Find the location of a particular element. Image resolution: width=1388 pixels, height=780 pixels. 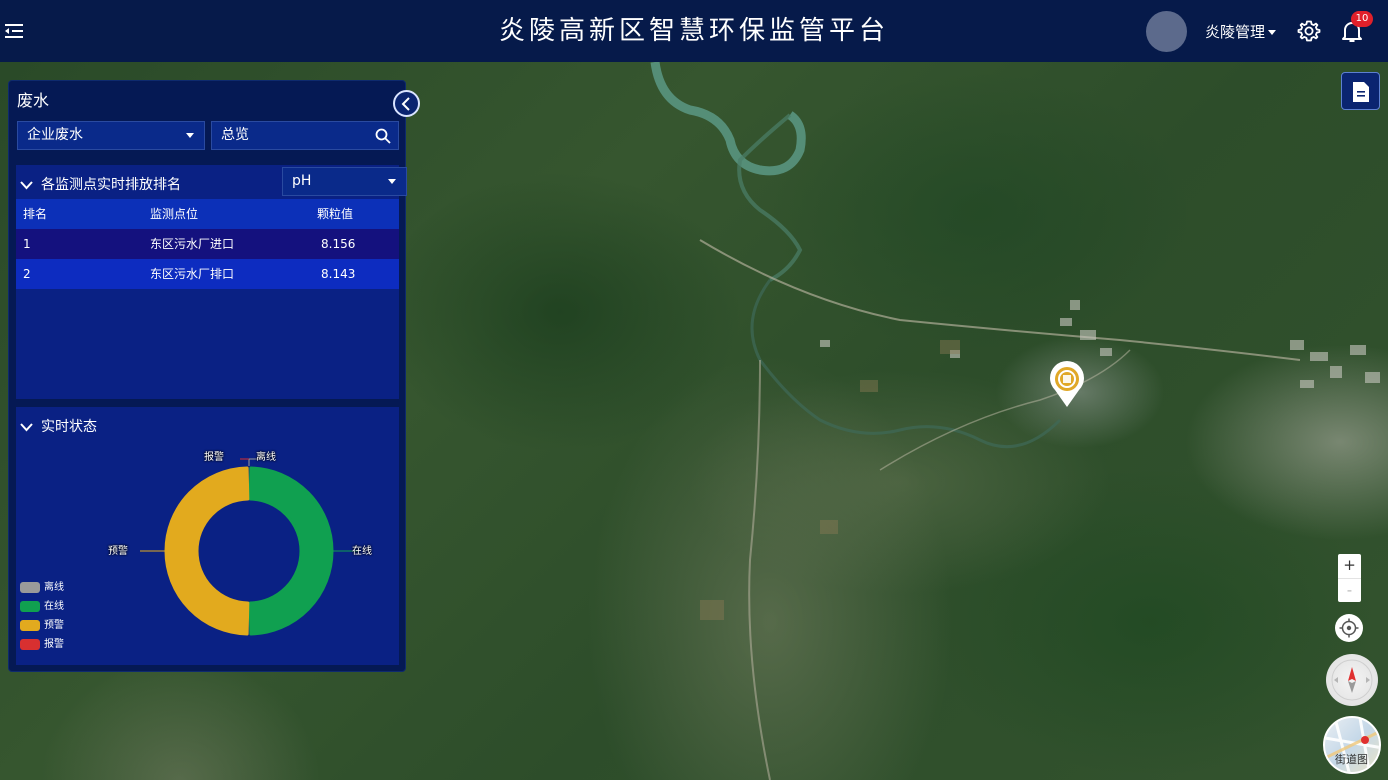

slice-label-alarm: 报警 is located at coordinates (214, 457).